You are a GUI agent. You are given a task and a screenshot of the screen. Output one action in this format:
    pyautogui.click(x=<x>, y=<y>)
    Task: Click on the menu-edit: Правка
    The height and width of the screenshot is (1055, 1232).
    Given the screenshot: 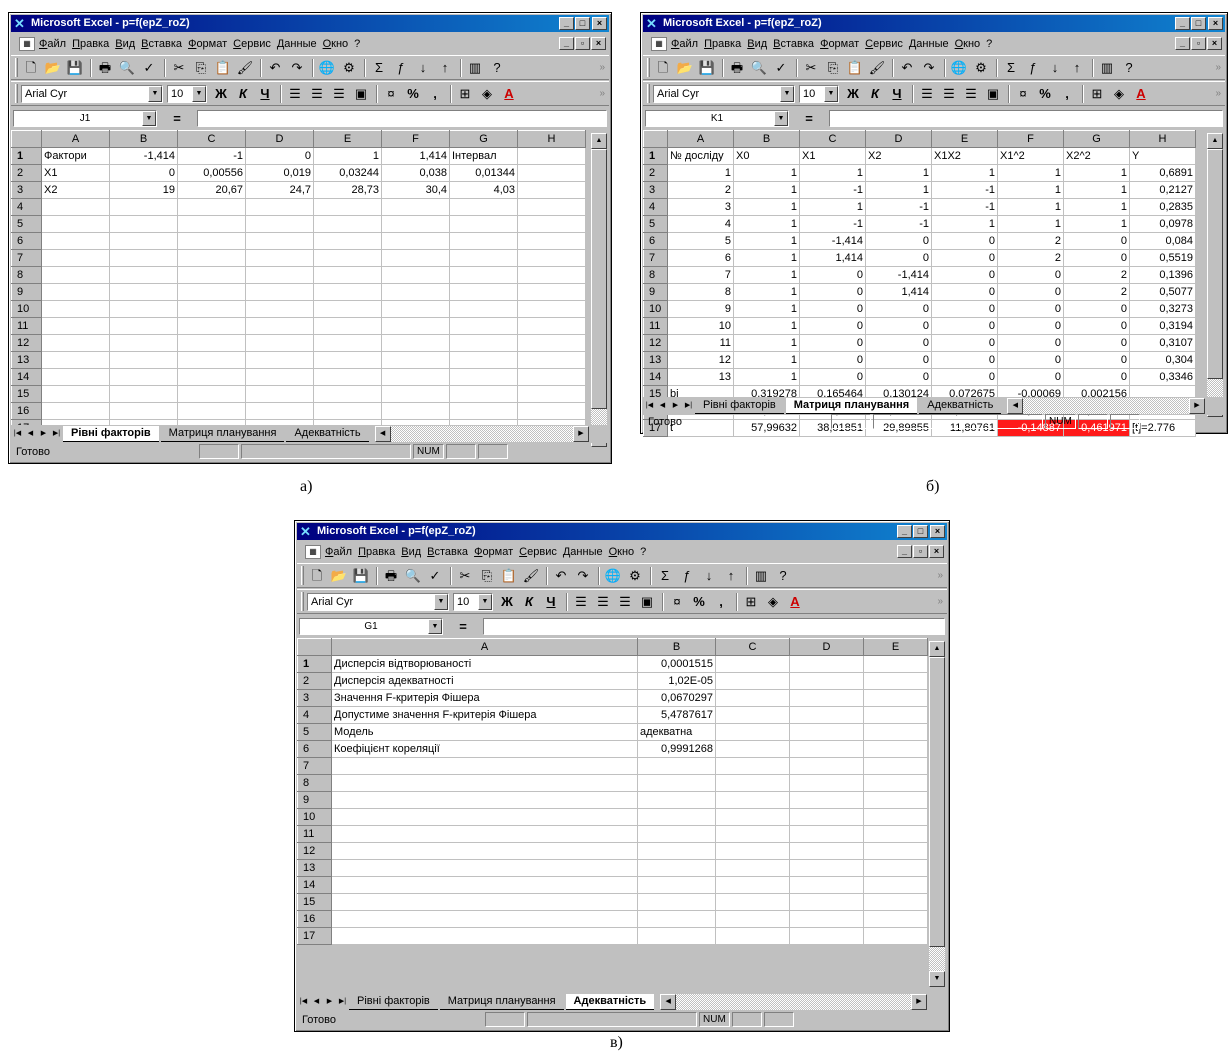 What is the action you would take?
    pyautogui.click(x=379, y=552)
    